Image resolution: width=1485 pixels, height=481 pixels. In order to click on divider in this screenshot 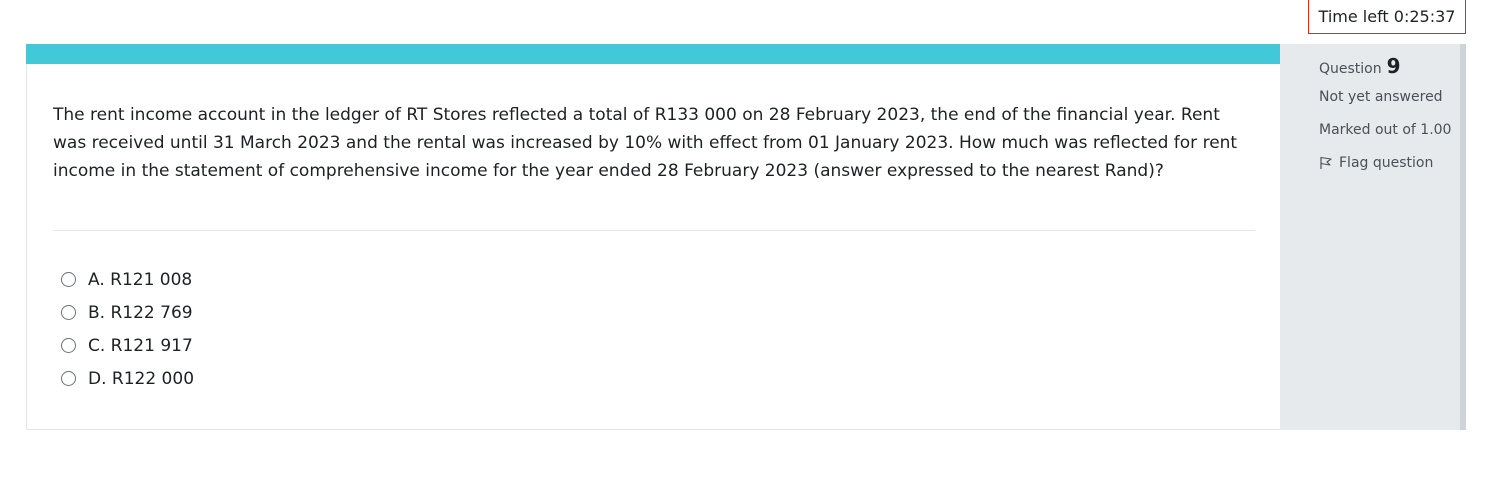, I will do `click(654, 230)`.